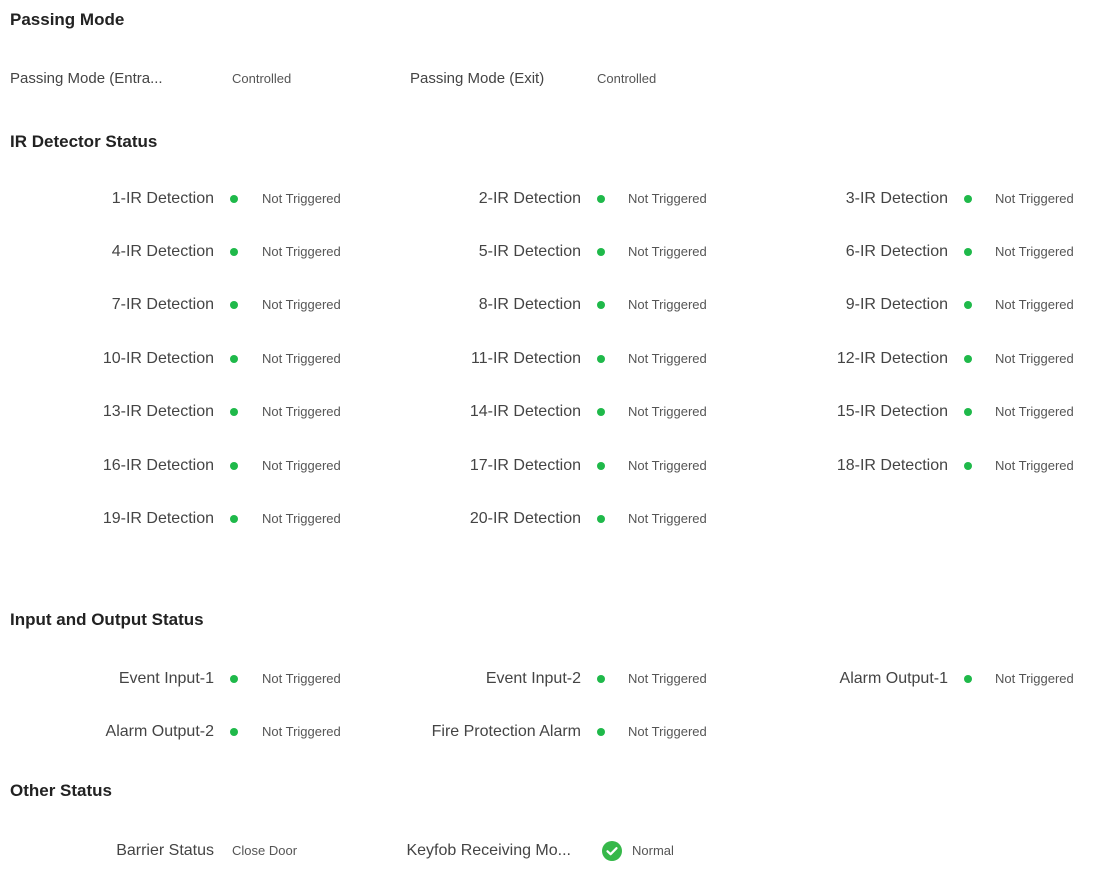  I want to click on status-label-cell: 18-IR Detection, so click(474, 466).